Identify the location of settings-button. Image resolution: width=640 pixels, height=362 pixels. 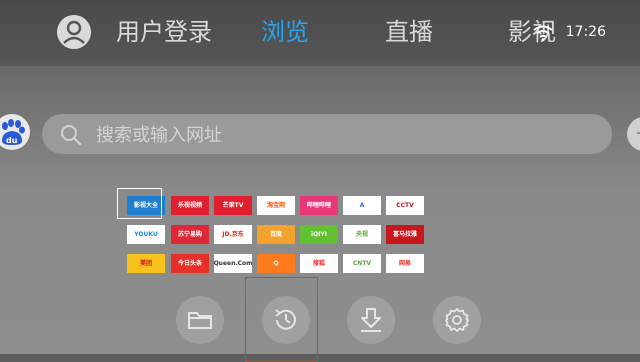
(457, 320).